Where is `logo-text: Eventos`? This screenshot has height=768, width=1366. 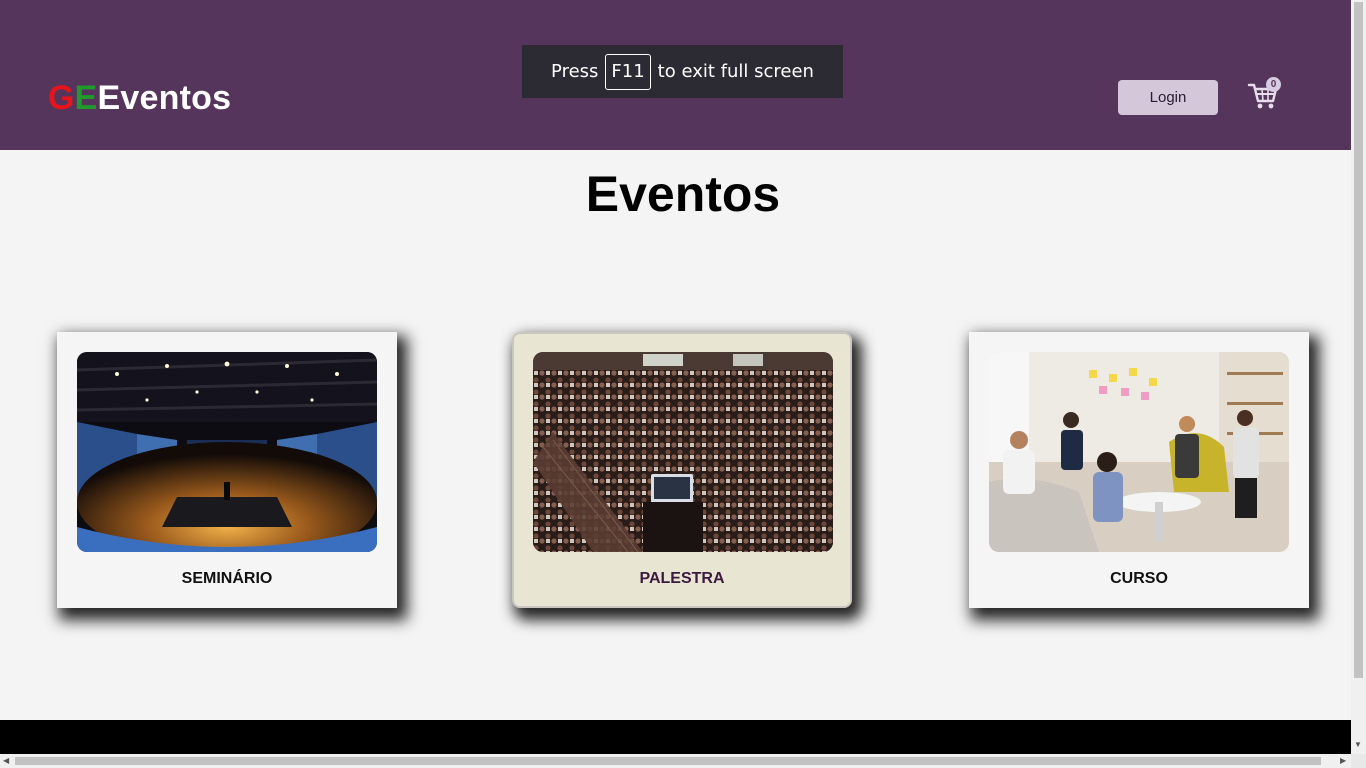 logo-text: Eventos is located at coordinates (164, 98).